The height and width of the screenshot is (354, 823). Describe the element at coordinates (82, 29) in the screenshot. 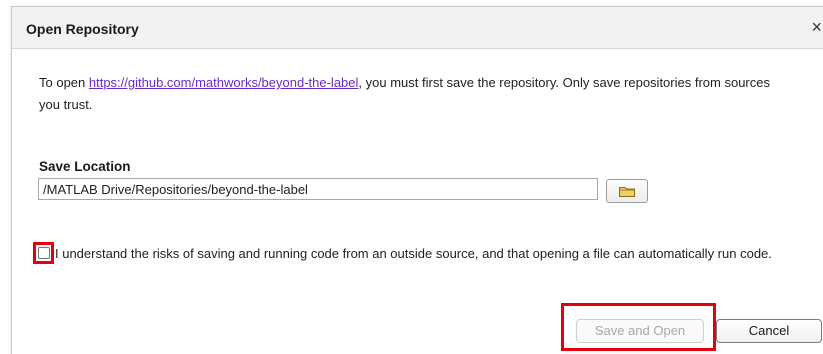

I see `dialog-title: Open Repository` at that location.